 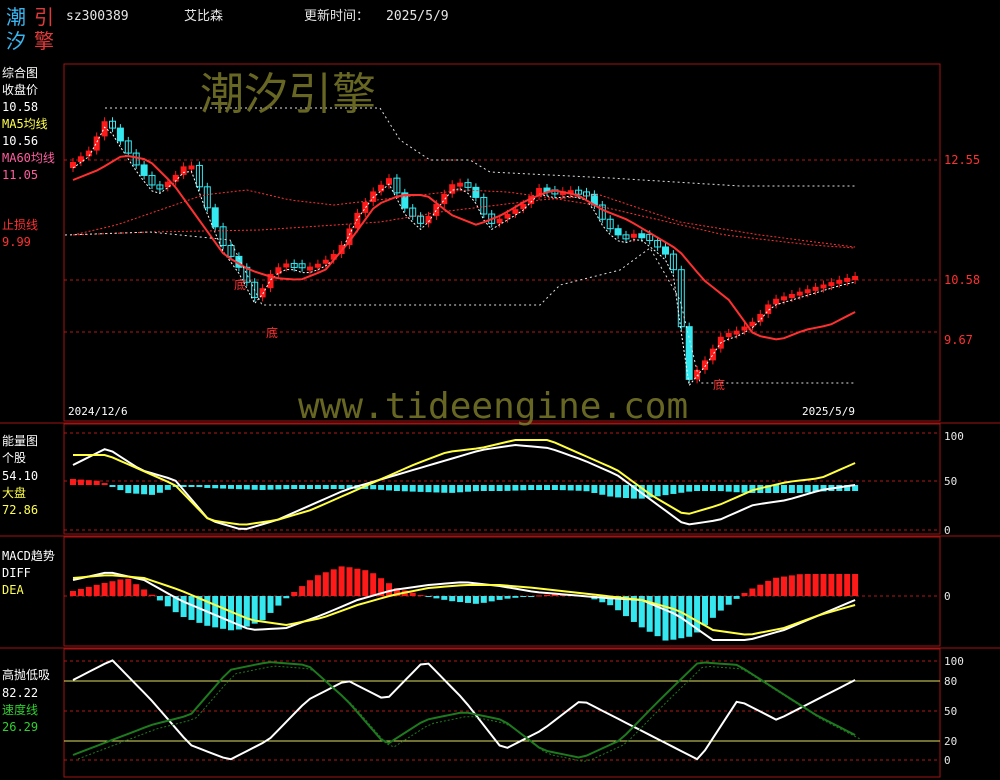 I want to click on watermark-url: www.tideengine.com, so click(x=493, y=406).